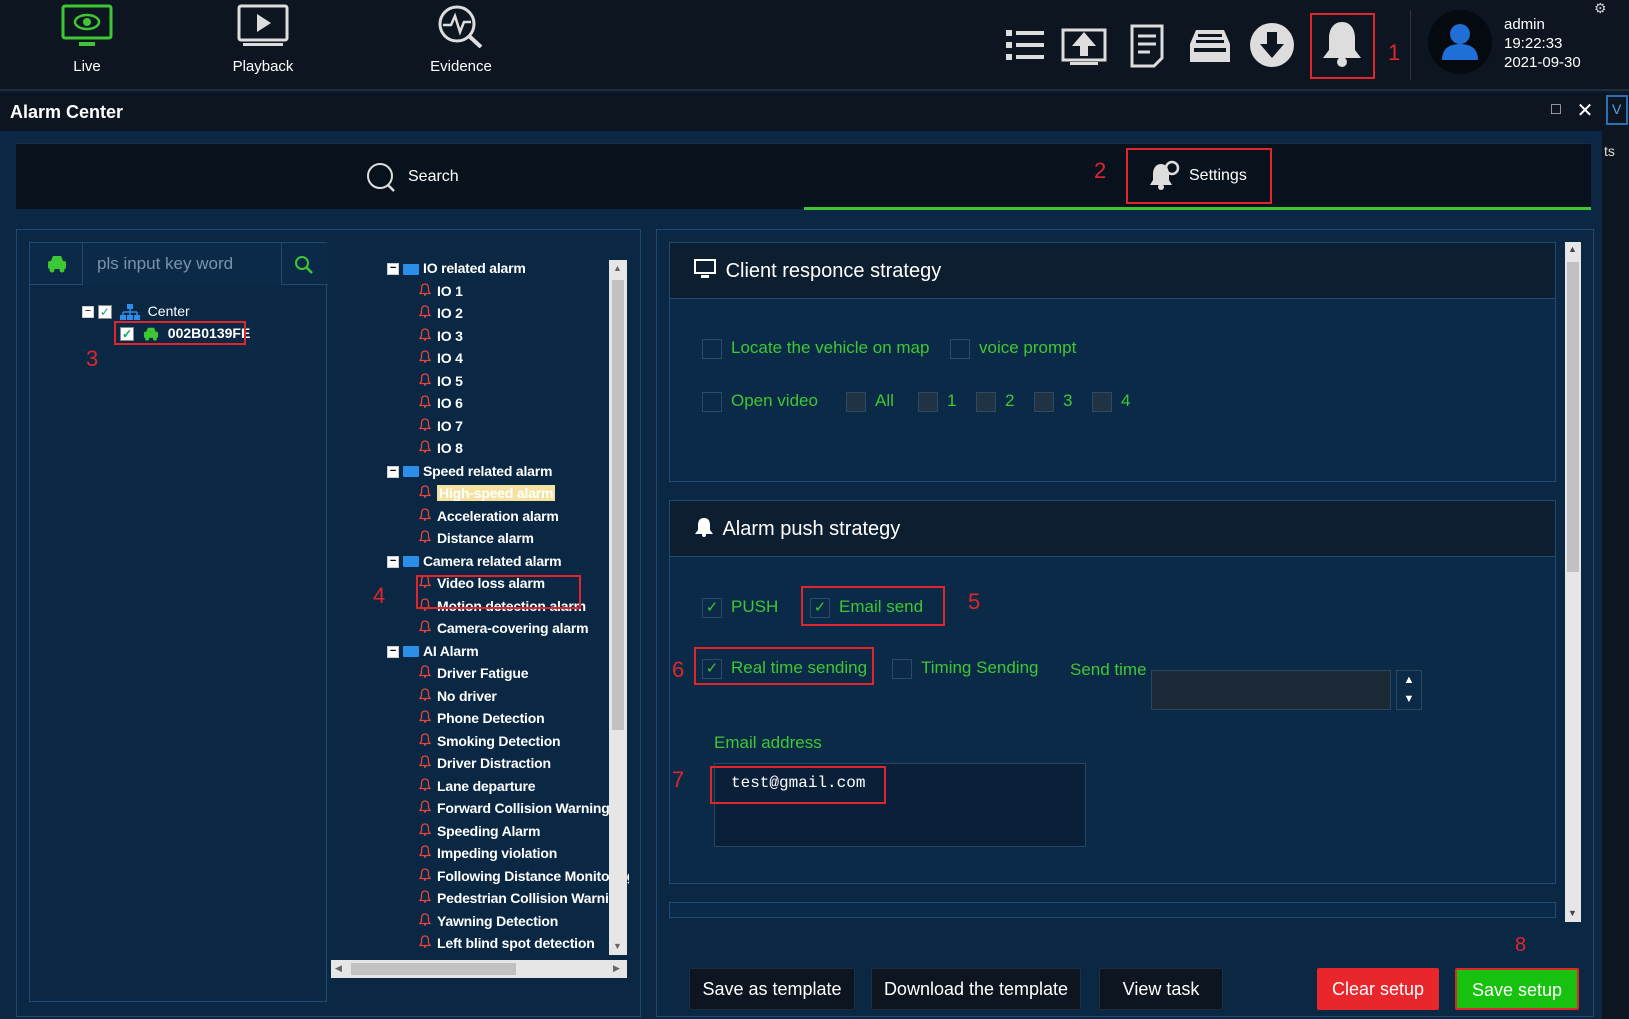 The height and width of the screenshot is (1019, 1629). Describe the element at coordinates (129, 312) in the screenshot. I see `org-tree-icon` at that location.